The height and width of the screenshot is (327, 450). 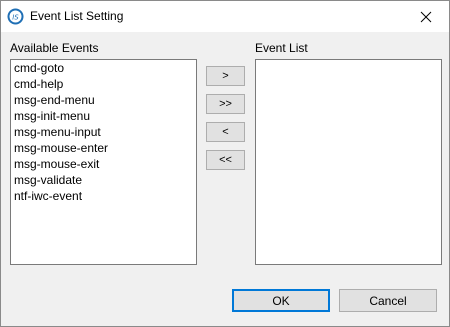 I want to click on list-item: msg-end-menu, so click(x=103, y=100).